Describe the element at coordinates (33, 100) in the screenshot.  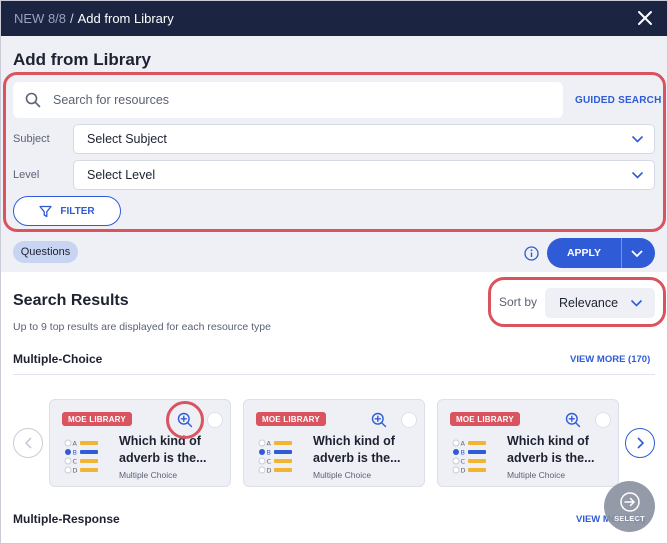
I see `search-icon` at that location.